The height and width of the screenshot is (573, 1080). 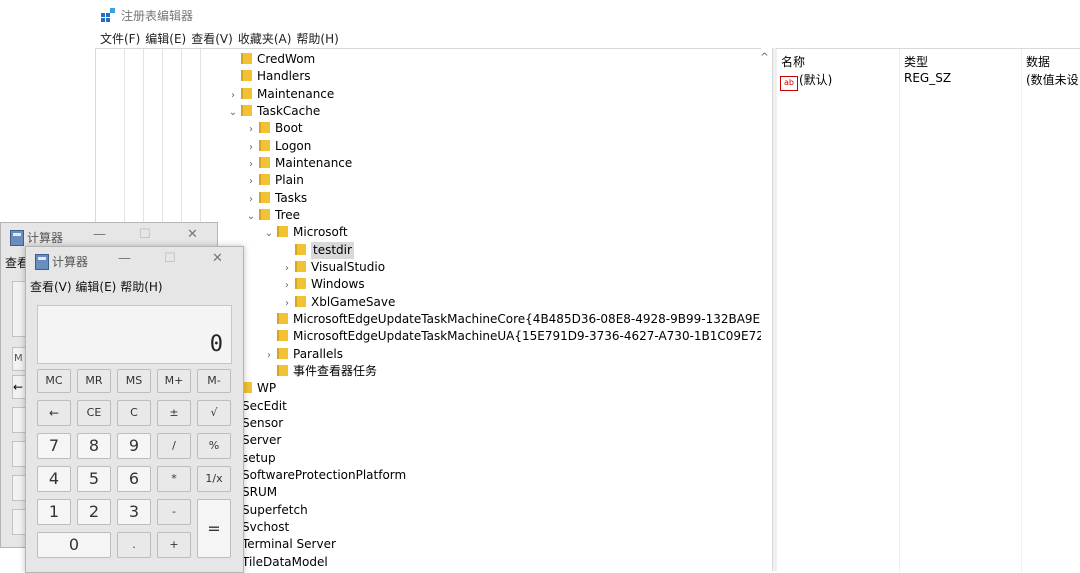 I want to click on tree-node: SRUM, so click(x=259, y=492).